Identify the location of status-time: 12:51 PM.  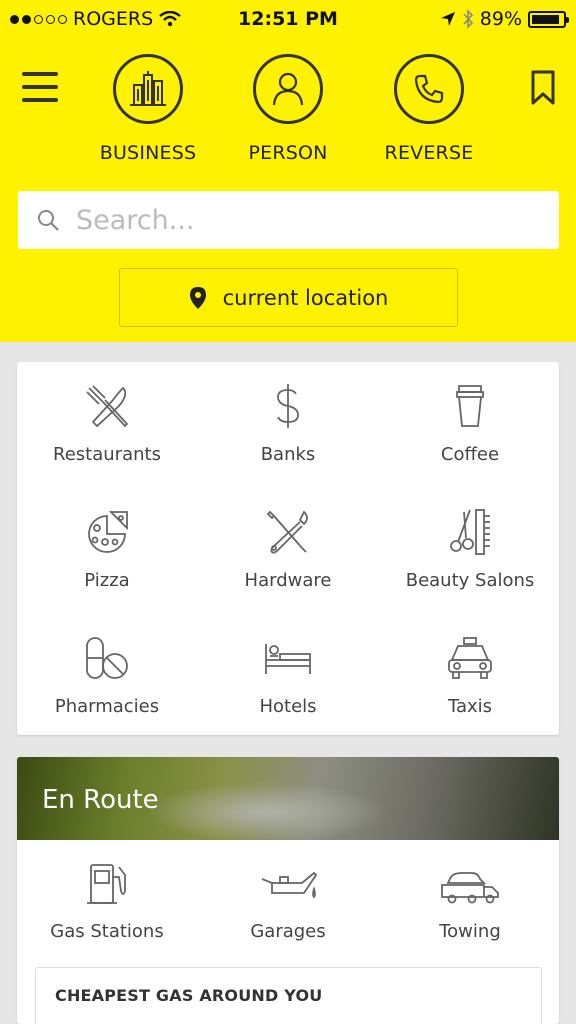
(288, 19).